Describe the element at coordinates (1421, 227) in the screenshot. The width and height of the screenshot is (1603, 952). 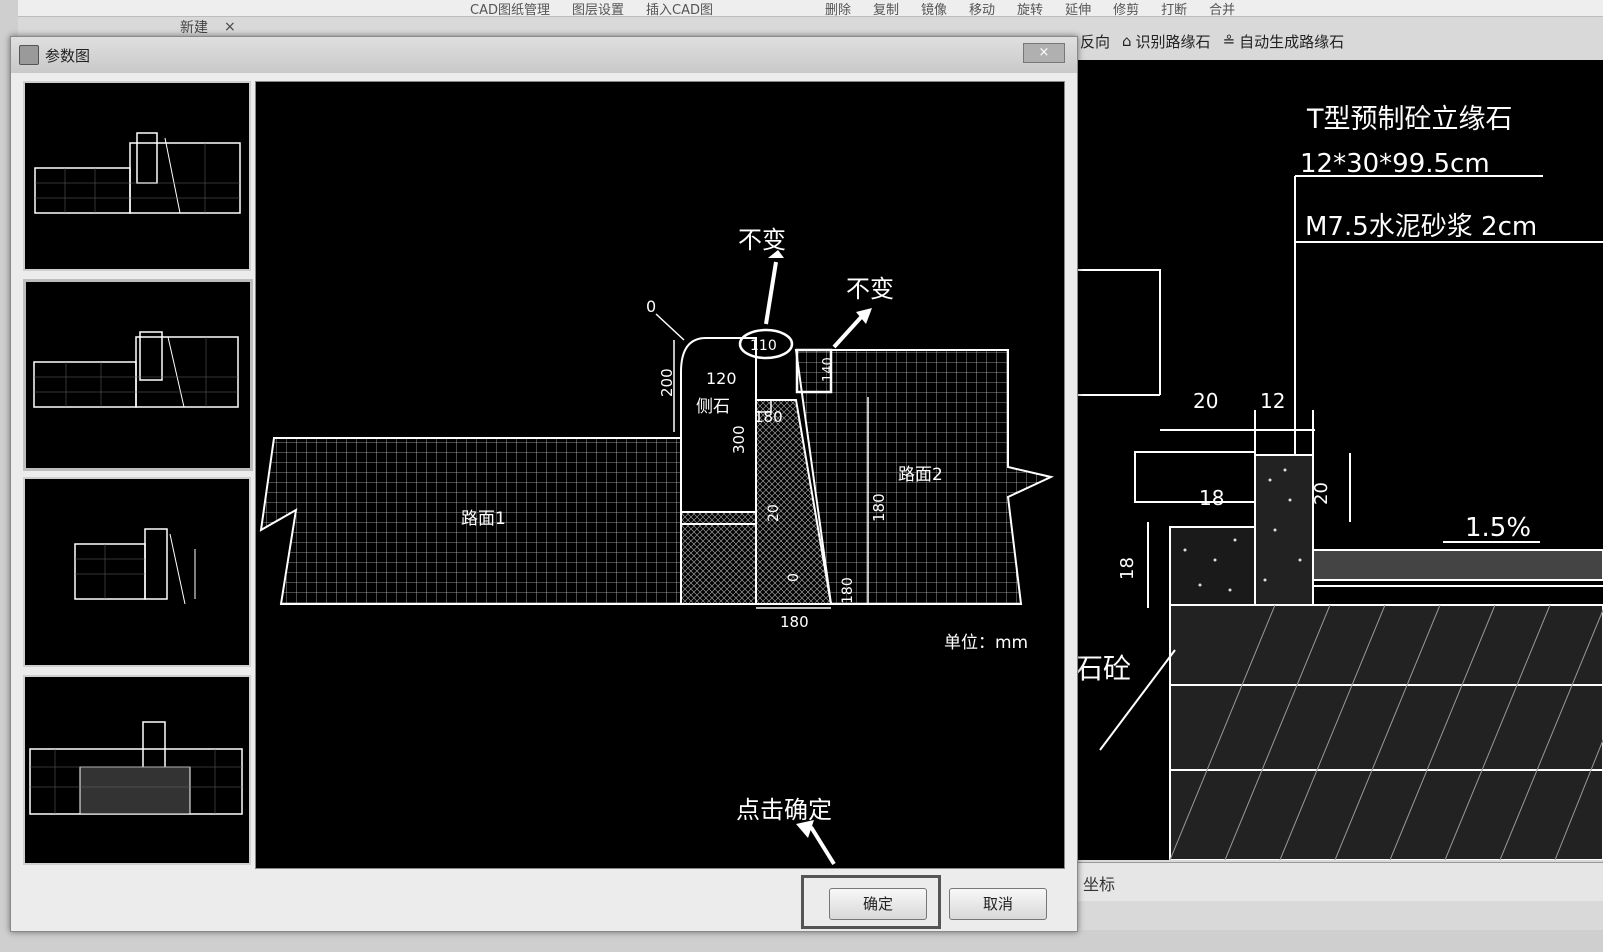
I see `mortar-text: M7.5水泥砂浆 2cm` at that location.